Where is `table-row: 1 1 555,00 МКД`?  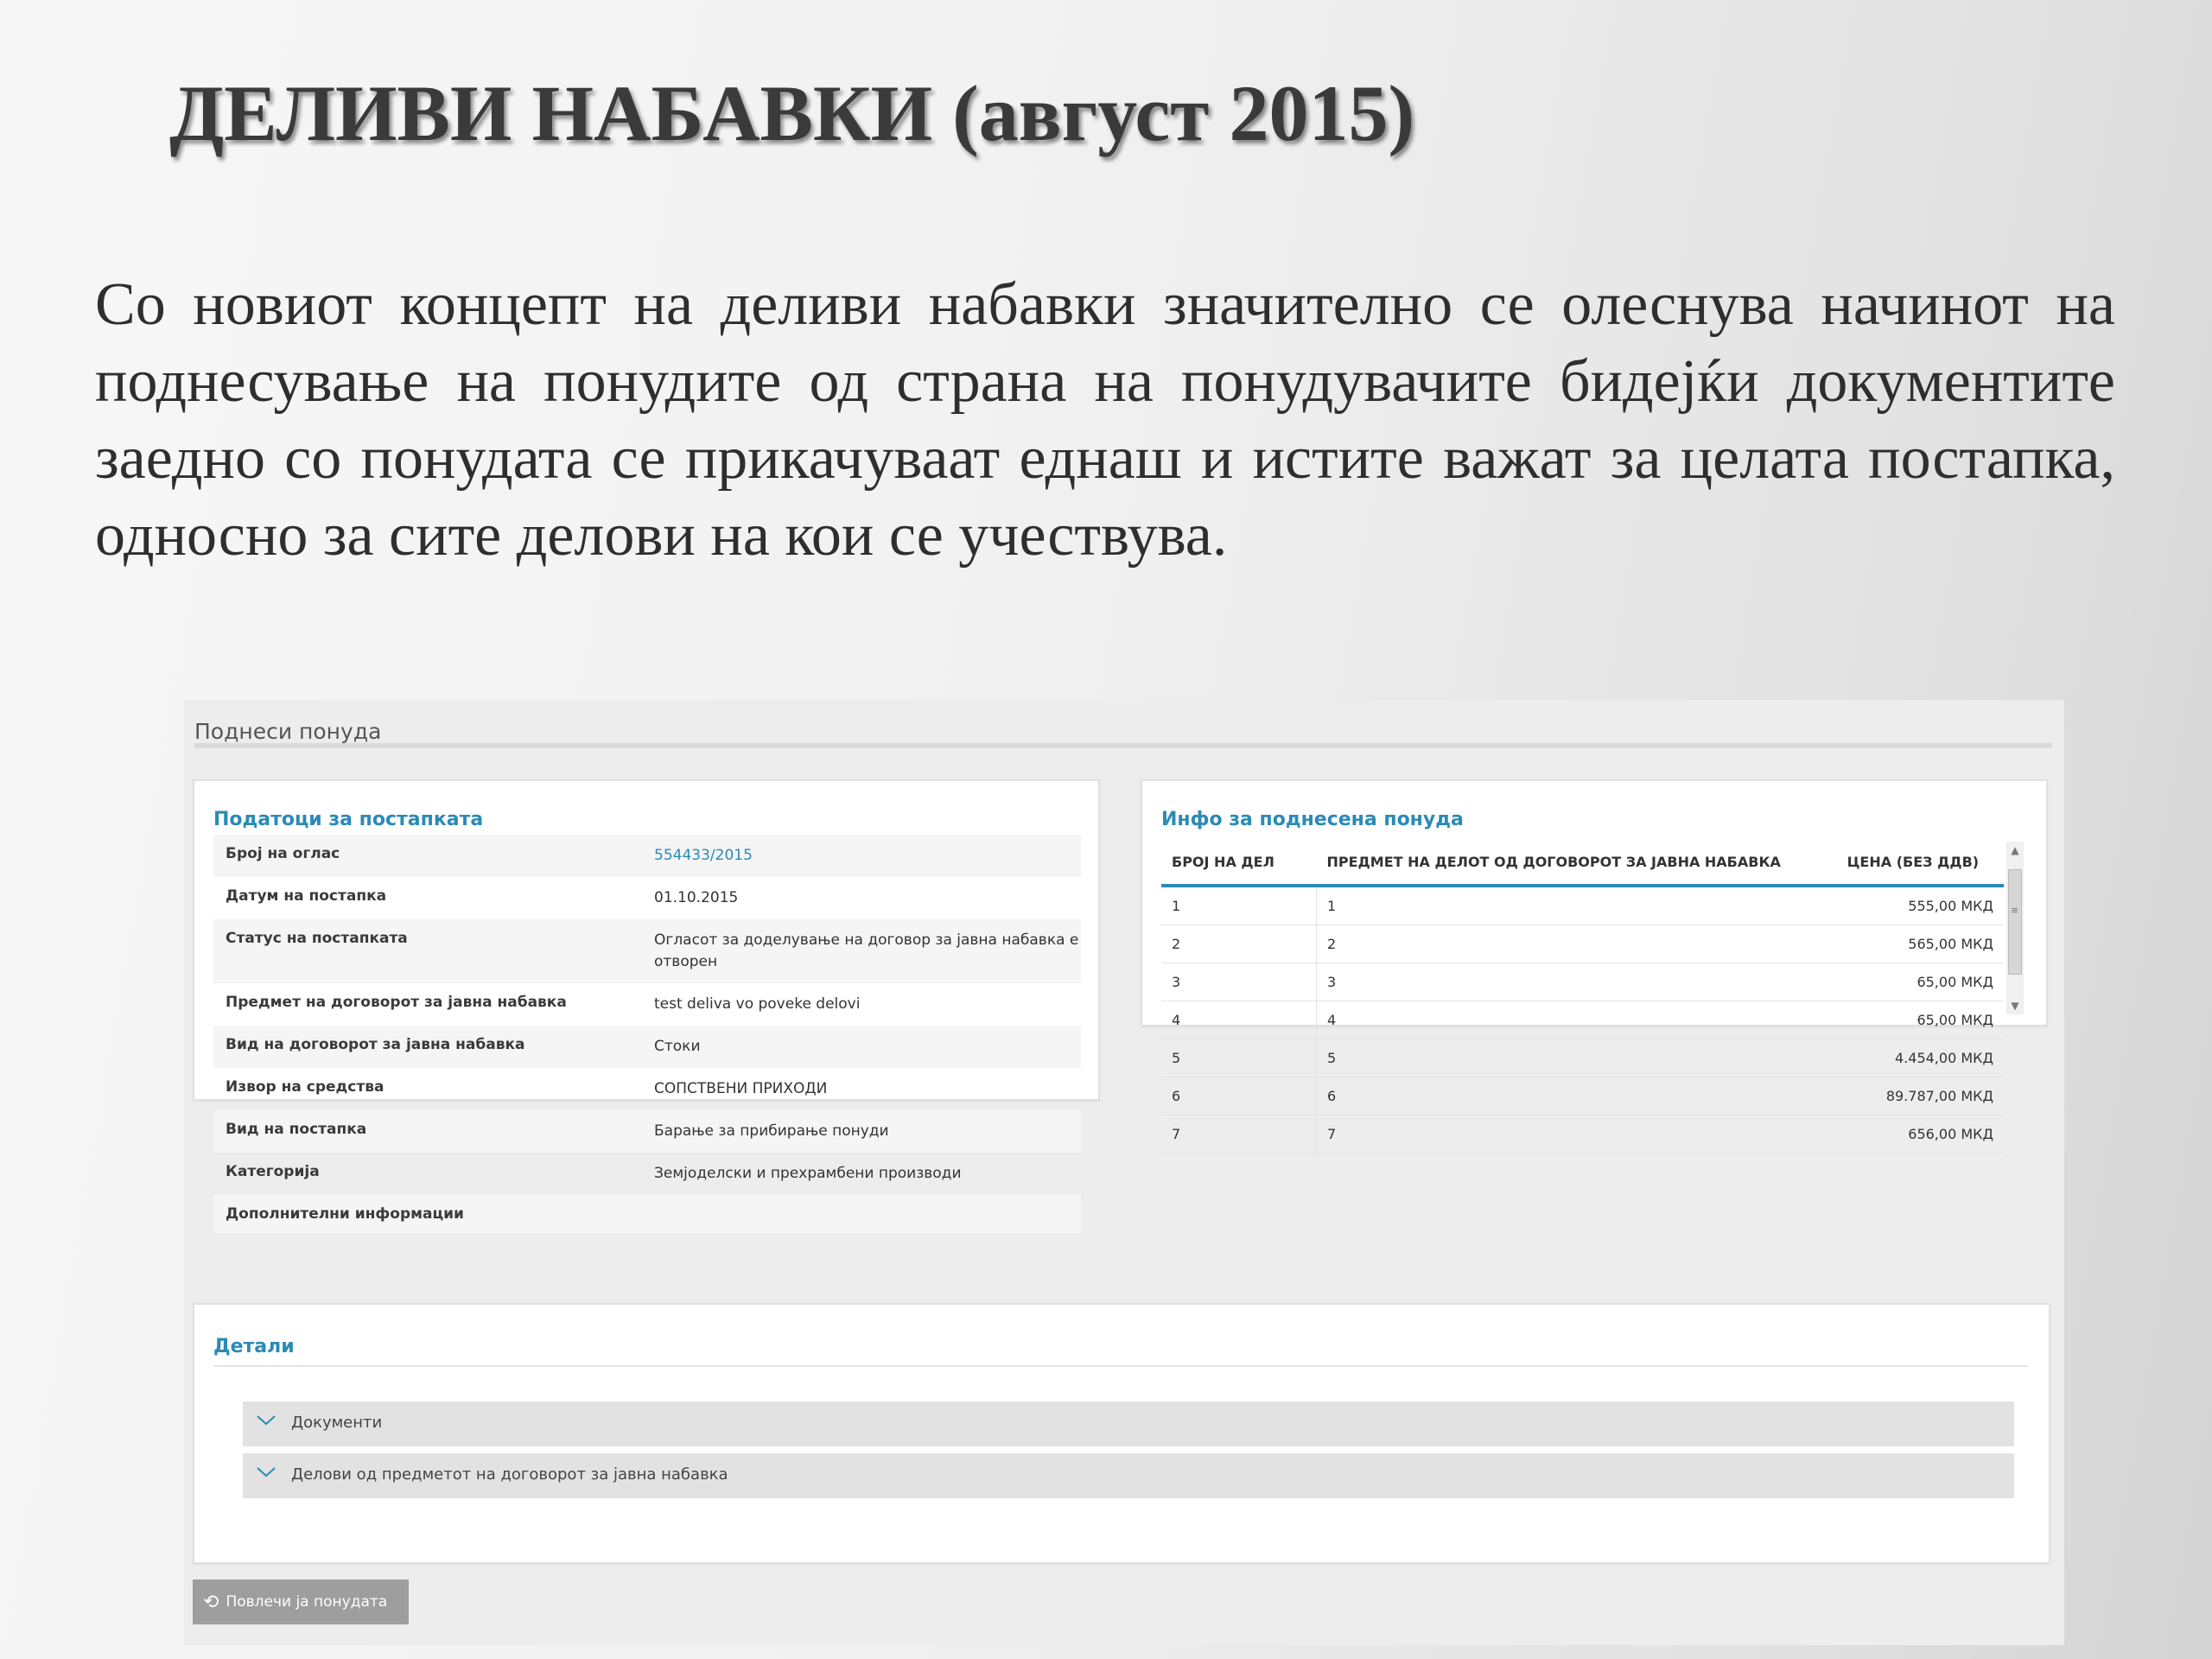
table-row: 1 1 555,00 МКД is located at coordinates (1582, 905).